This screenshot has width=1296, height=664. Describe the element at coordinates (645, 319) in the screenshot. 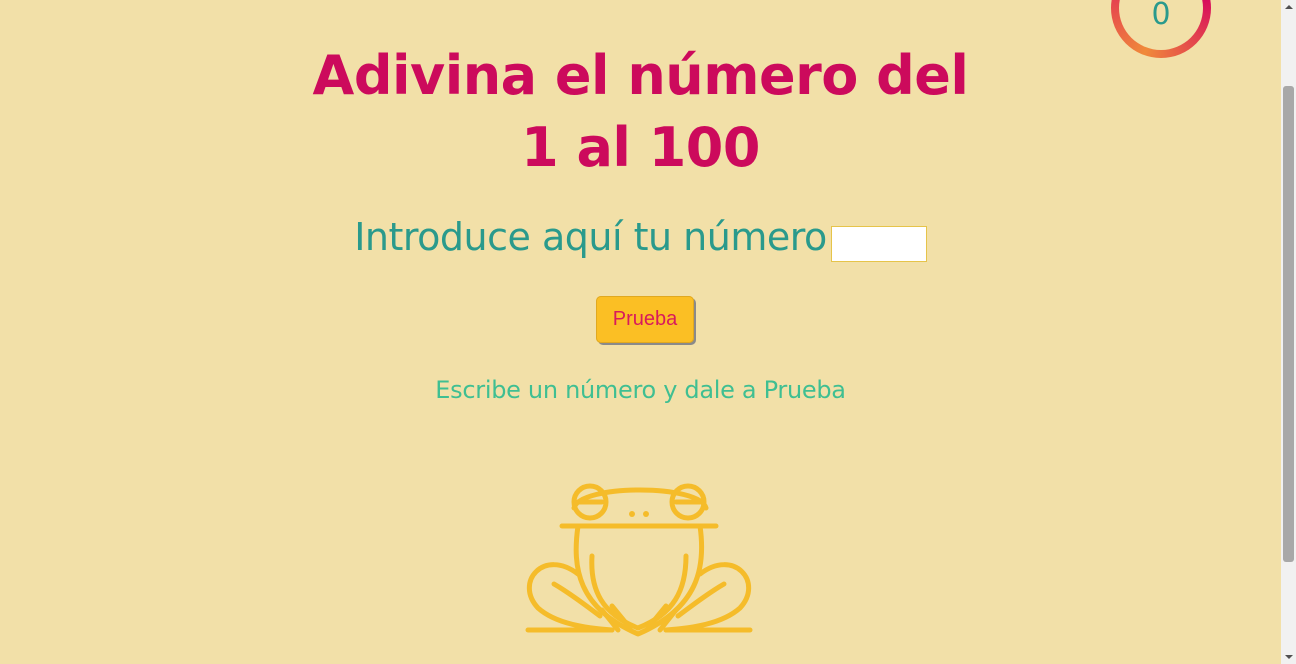

I see `try-button: Prueba` at that location.